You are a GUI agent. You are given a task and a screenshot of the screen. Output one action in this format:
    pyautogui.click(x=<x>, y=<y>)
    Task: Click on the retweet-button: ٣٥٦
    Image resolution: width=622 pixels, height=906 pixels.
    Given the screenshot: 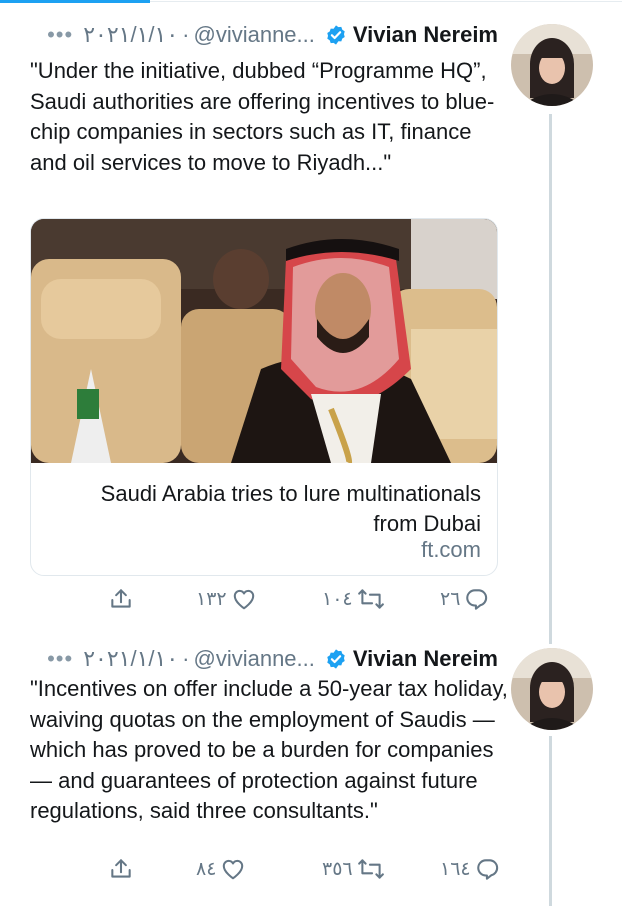 What is the action you would take?
    pyautogui.click(x=353, y=869)
    